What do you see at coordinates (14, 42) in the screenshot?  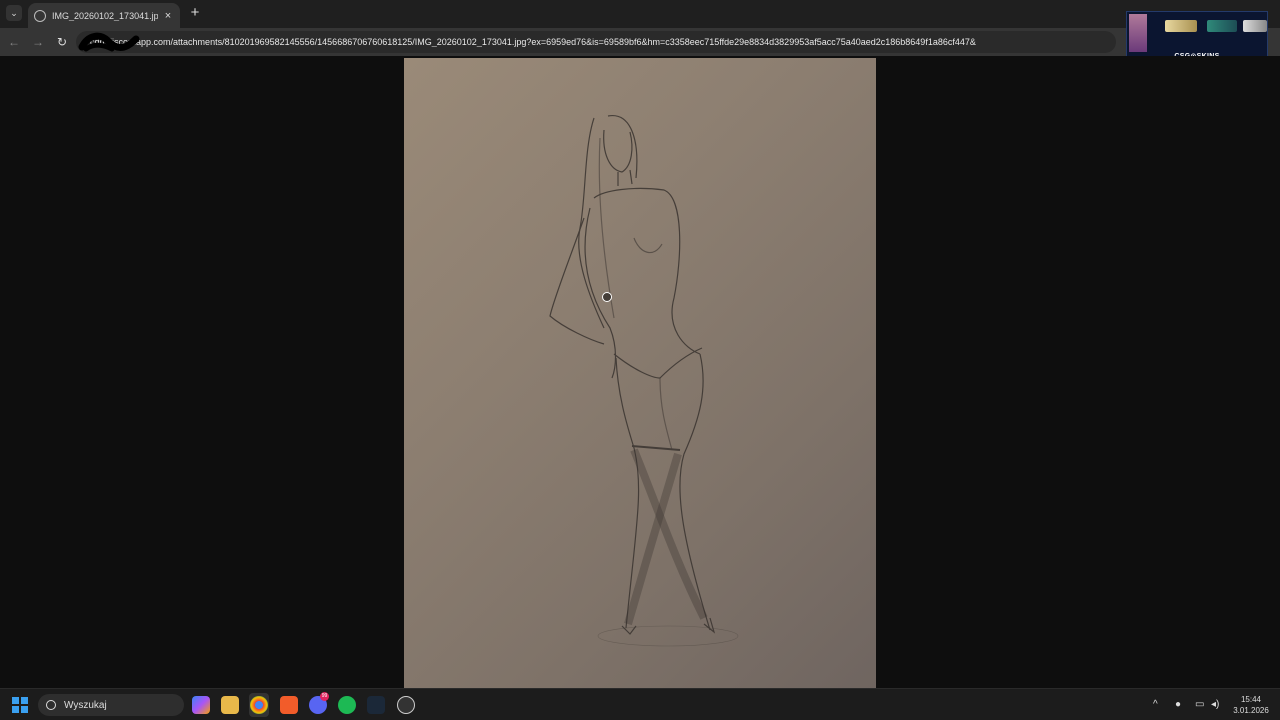 I see `back-button: ←` at bounding box center [14, 42].